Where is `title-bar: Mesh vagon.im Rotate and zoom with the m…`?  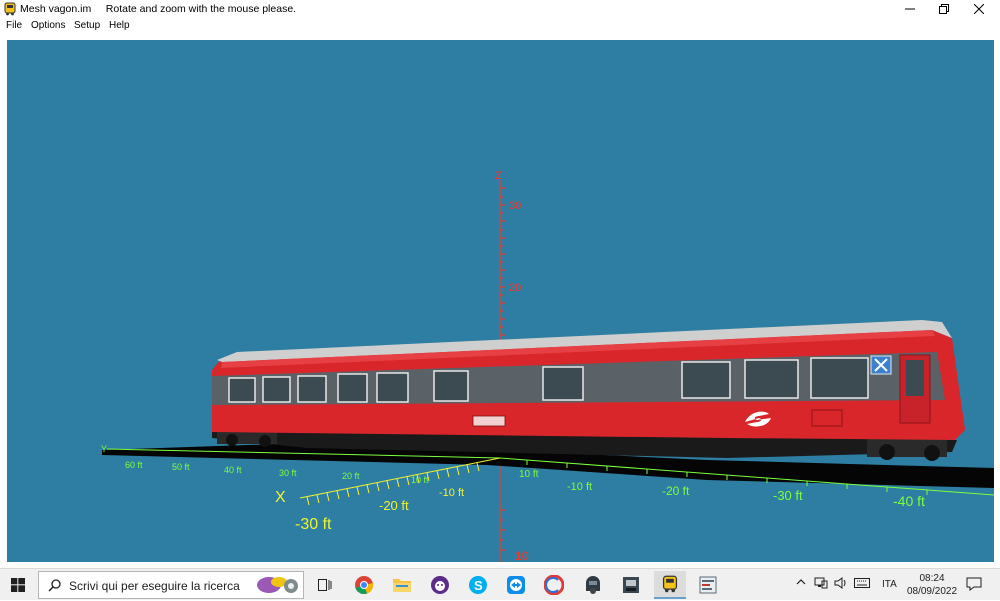 title-bar: Mesh vagon.im Rotate and zoom with the m… is located at coordinates (500, 9).